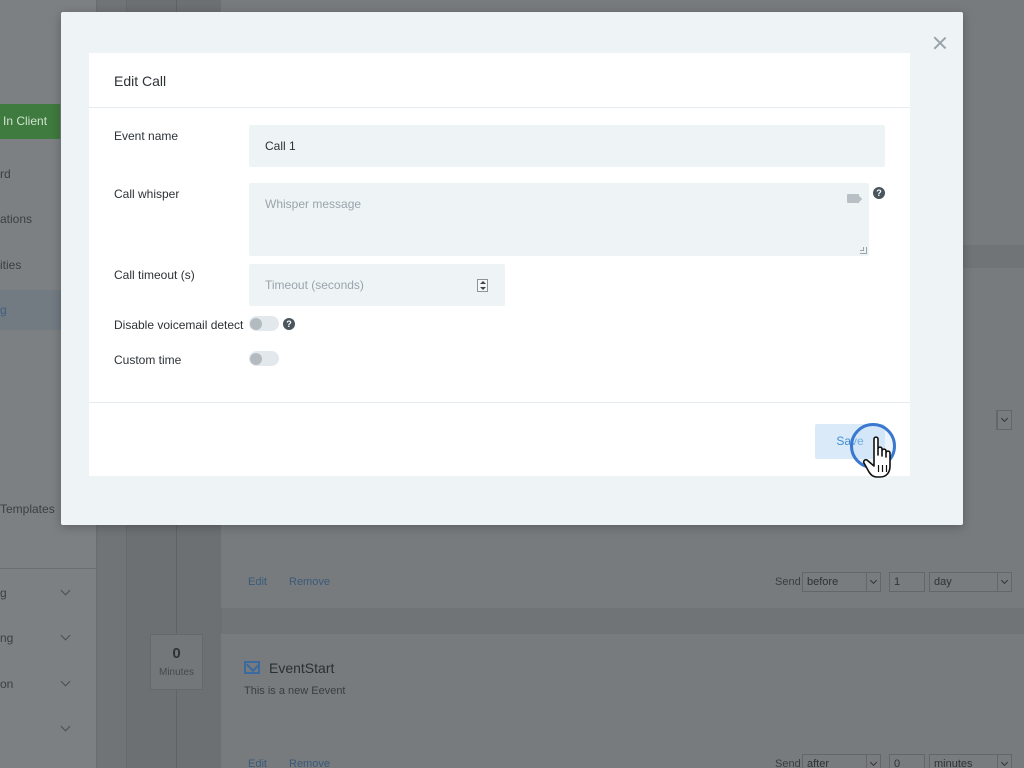 This screenshot has height=768, width=1024. What do you see at coordinates (146, 136) in the screenshot?
I see `event-name-label: Event name` at bounding box center [146, 136].